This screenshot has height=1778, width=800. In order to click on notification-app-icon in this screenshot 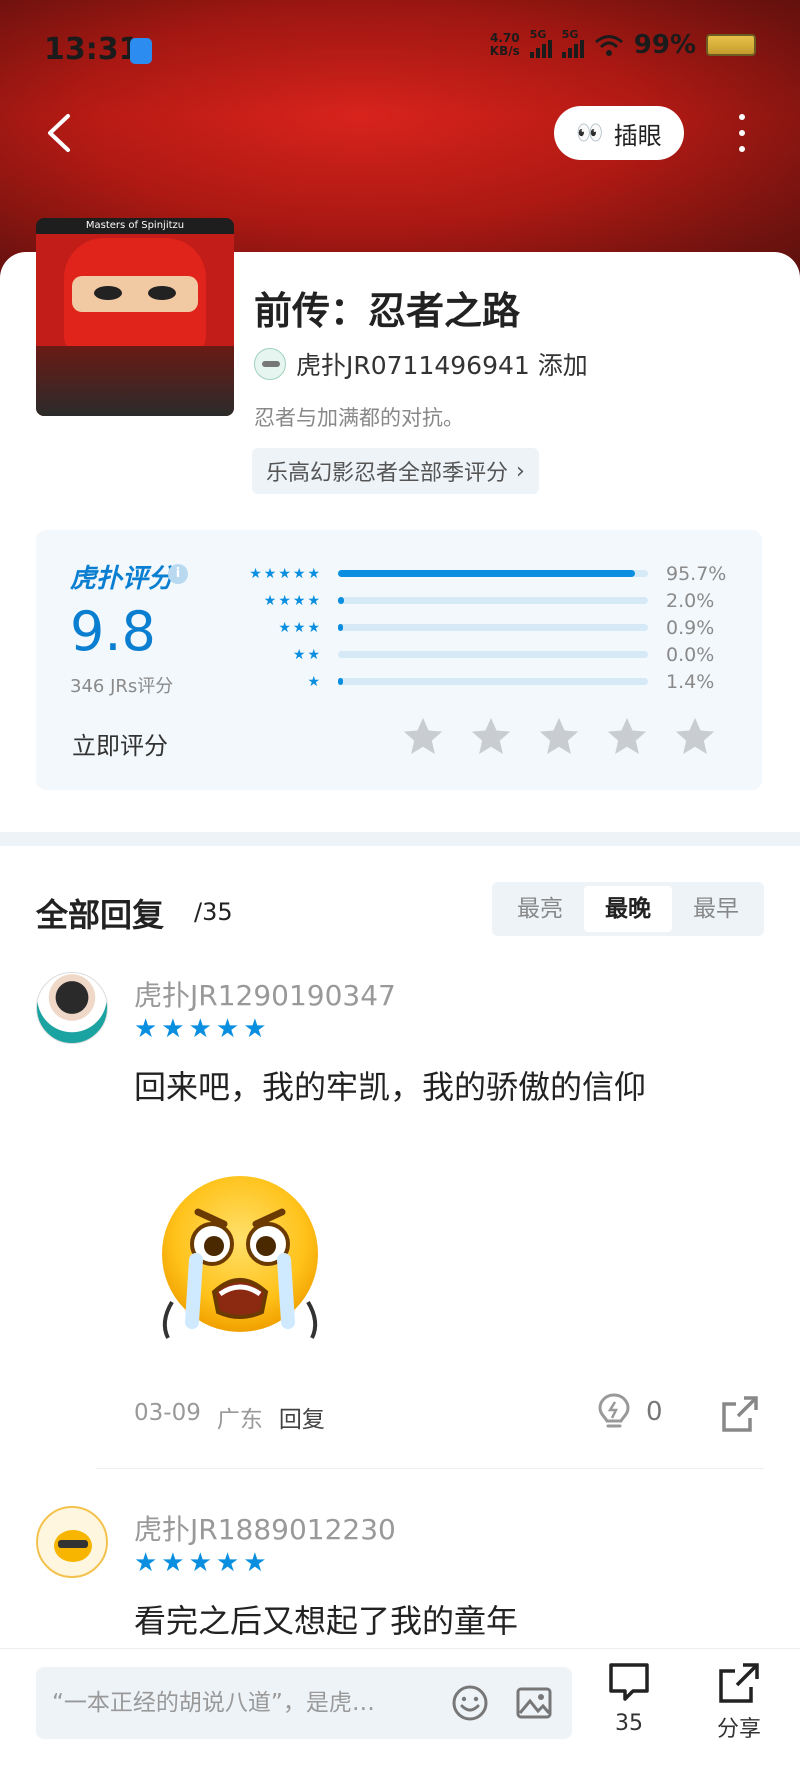, I will do `click(141, 51)`.